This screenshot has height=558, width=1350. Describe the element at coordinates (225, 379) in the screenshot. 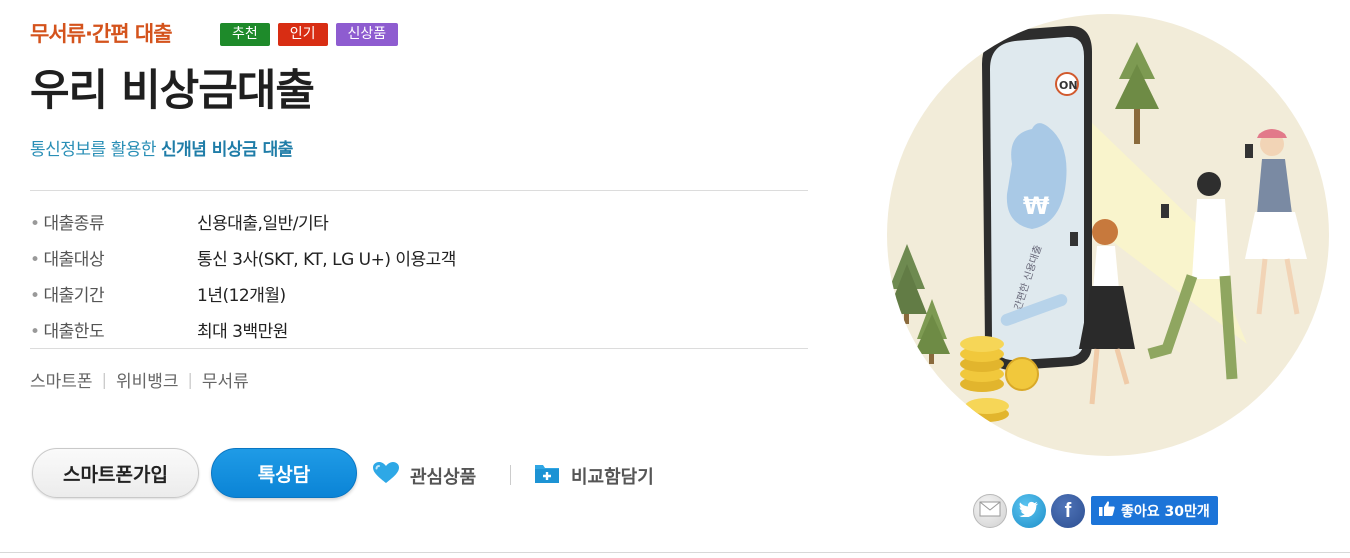

I see `tag-item: 무서류` at that location.